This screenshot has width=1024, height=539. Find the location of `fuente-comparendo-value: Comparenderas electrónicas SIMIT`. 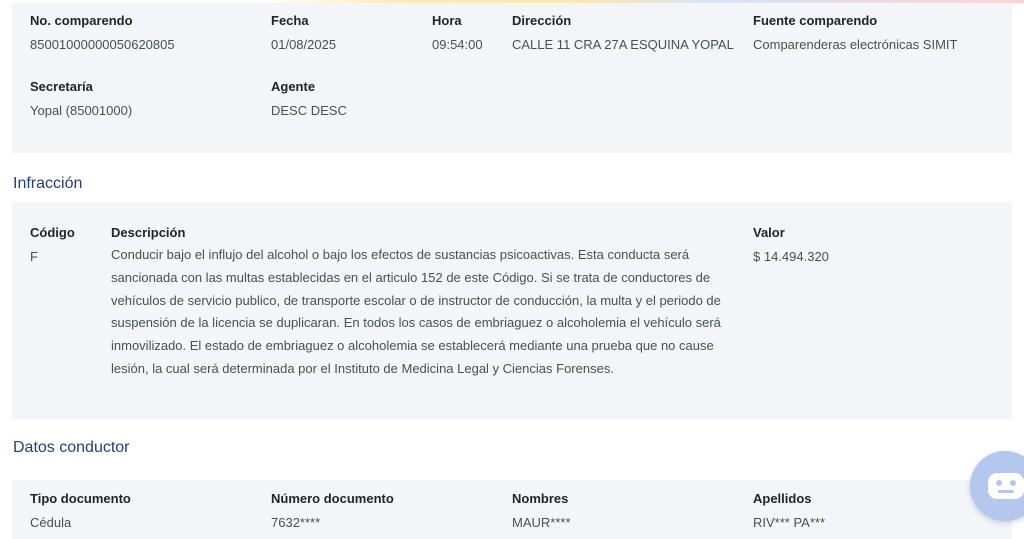

fuente-comparendo-value: Comparenderas electrónicas SIMIT is located at coordinates (855, 44).